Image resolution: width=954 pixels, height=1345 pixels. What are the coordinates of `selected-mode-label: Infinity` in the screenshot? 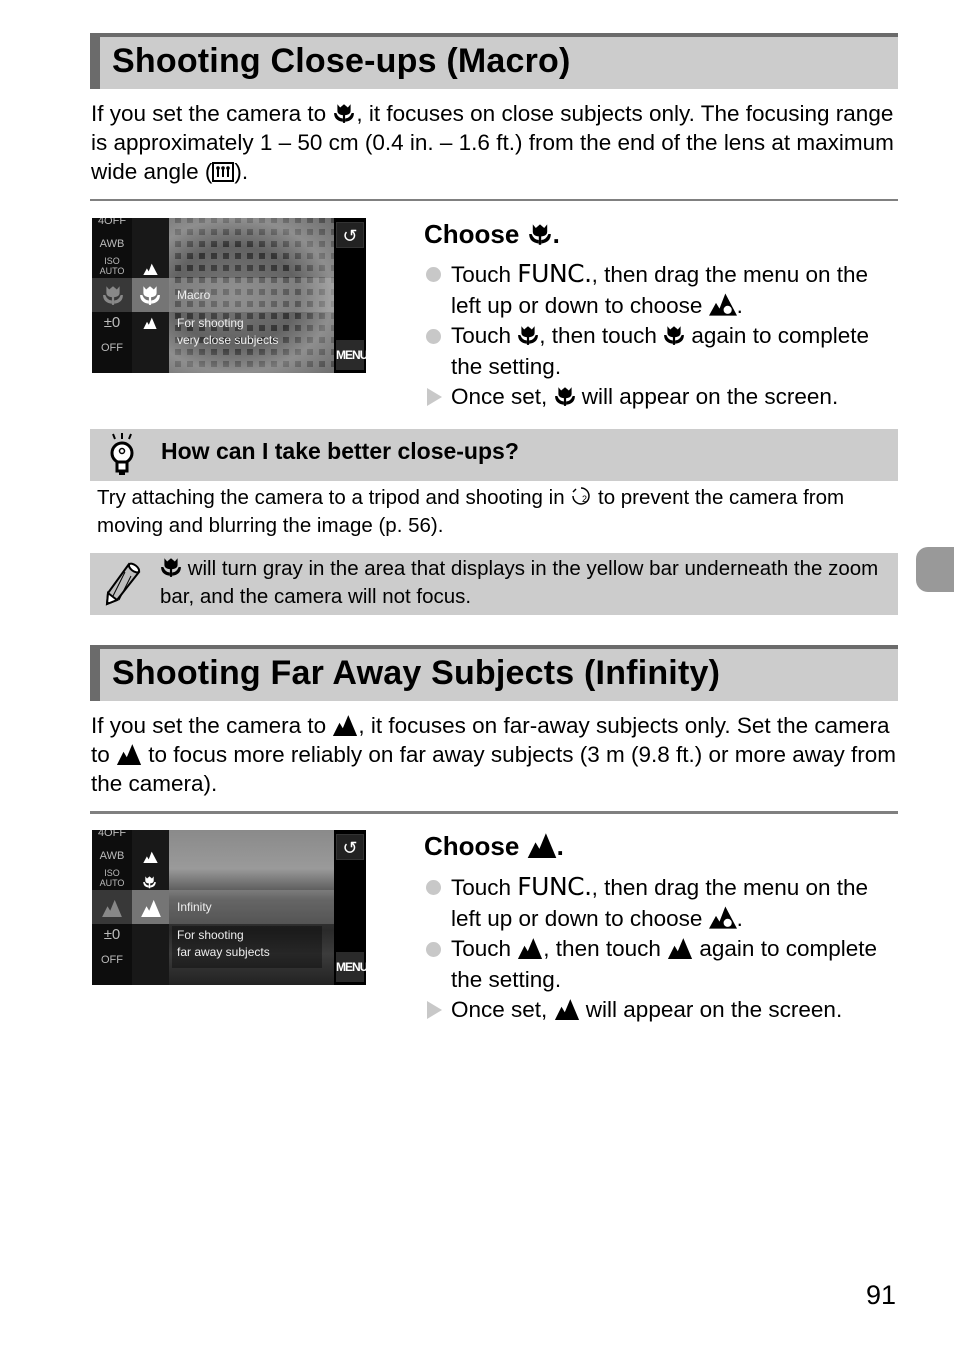 It's located at (194, 907).